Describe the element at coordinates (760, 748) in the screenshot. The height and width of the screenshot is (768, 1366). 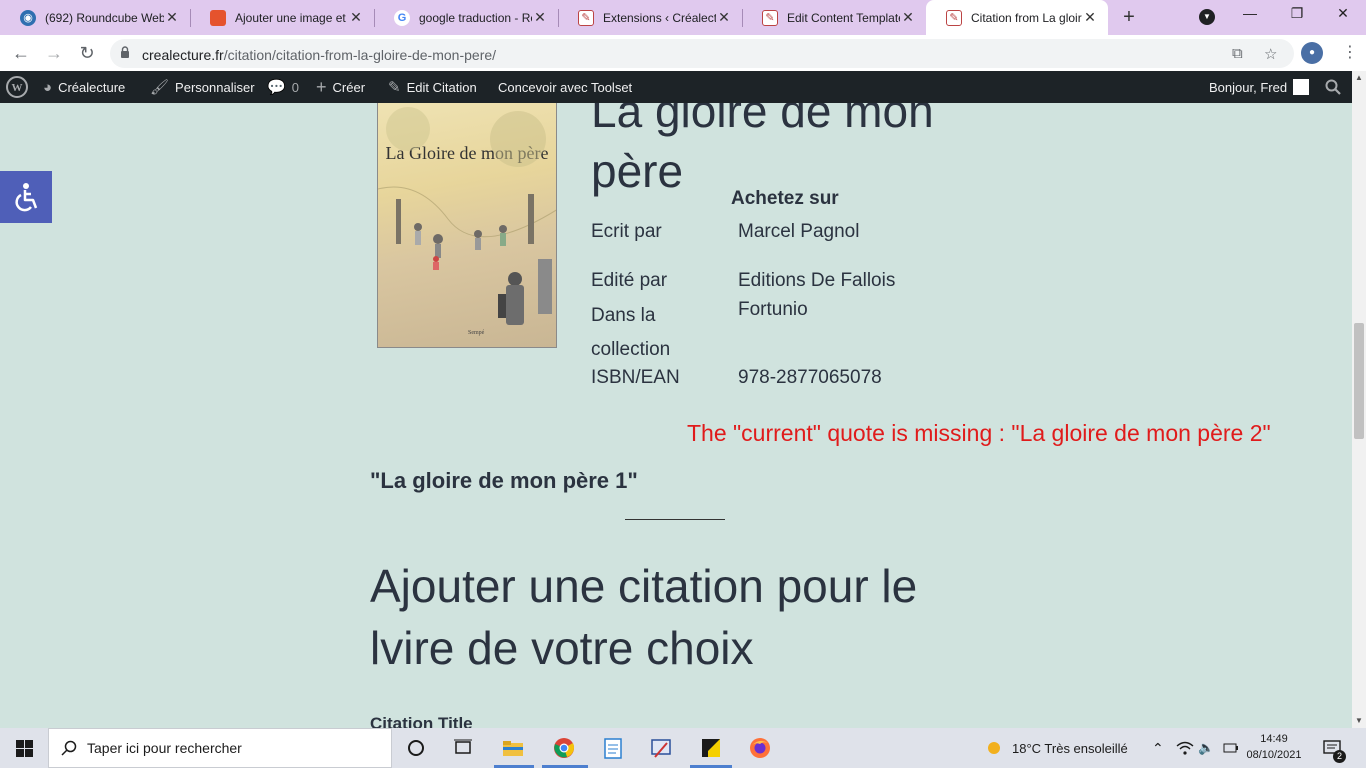
I see `firefox-icon` at that location.